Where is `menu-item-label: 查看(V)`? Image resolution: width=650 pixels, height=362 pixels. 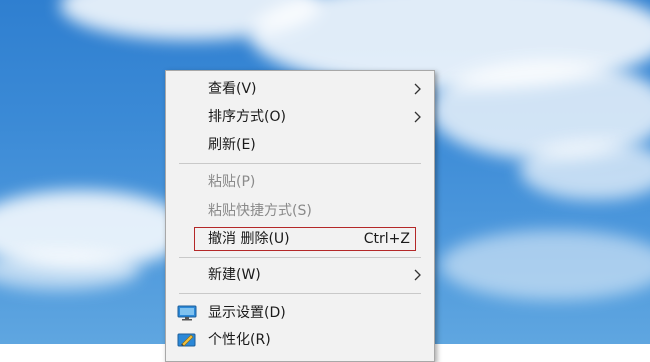
menu-item-label: 查看(V) is located at coordinates (232, 89).